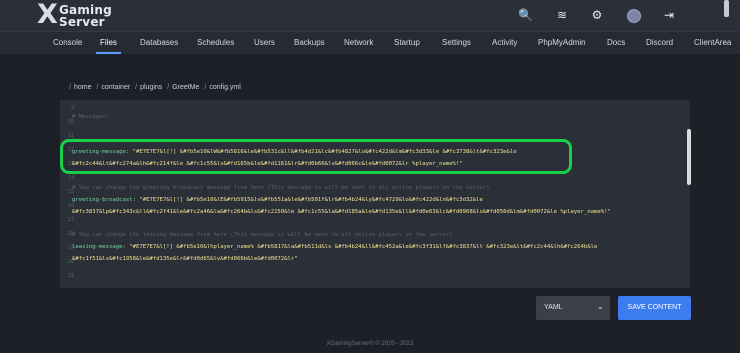  What do you see at coordinates (67, 42) in the screenshot?
I see `tab-console: Console` at bounding box center [67, 42].